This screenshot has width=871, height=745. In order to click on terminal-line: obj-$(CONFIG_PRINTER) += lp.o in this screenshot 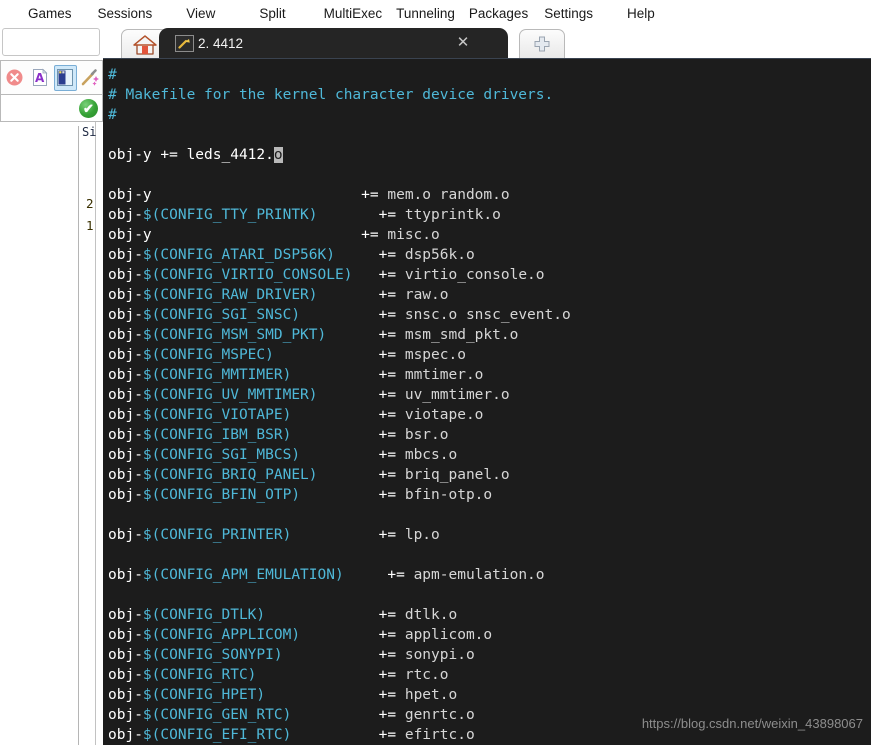, I will do `click(489, 535)`.